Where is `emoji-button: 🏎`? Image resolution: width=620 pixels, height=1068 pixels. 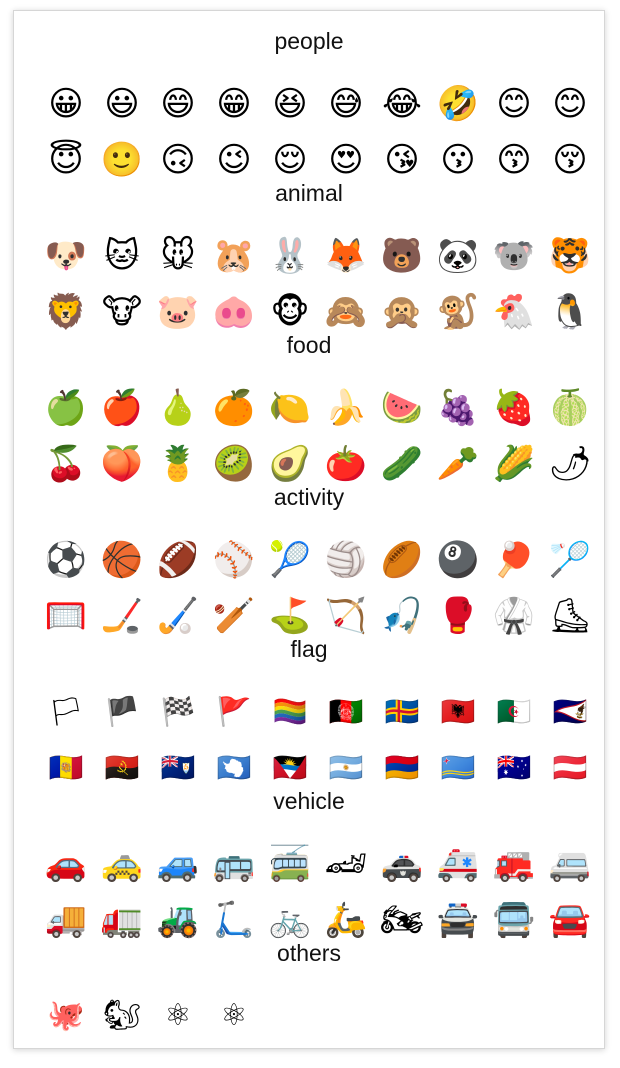
emoji-button: 🏎 is located at coordinates (346, 864).